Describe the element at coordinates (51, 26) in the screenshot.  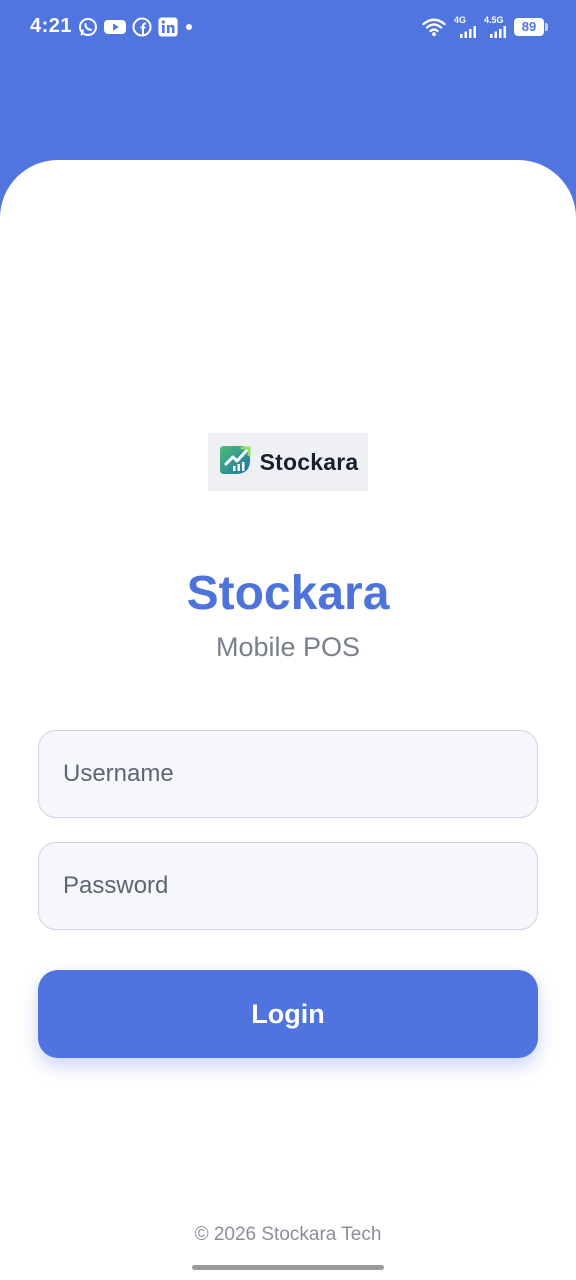
I see `status-time: 4:21` at that location.